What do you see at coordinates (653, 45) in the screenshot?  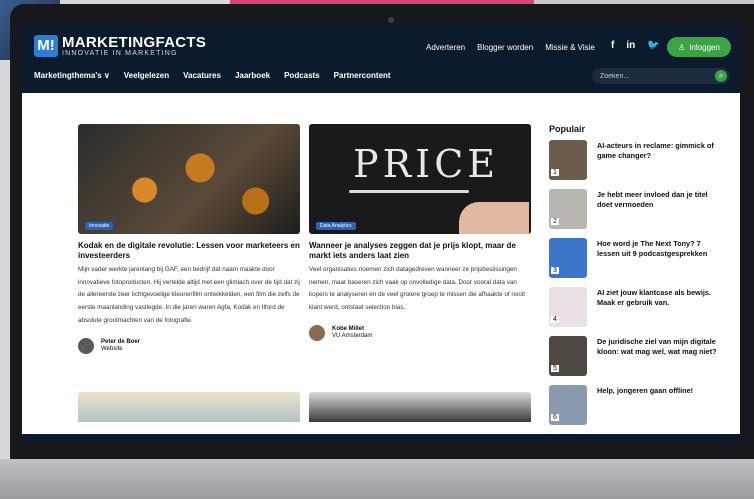 I see `twitter-icon: 🐦` at bounding box center [653, 45].